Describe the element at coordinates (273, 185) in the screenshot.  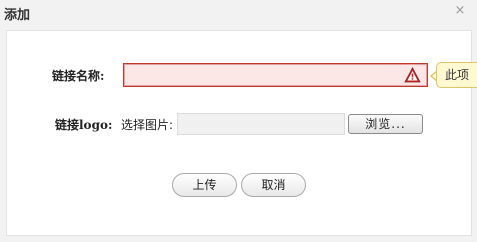
I see `cancel-button: 取消` at that location.